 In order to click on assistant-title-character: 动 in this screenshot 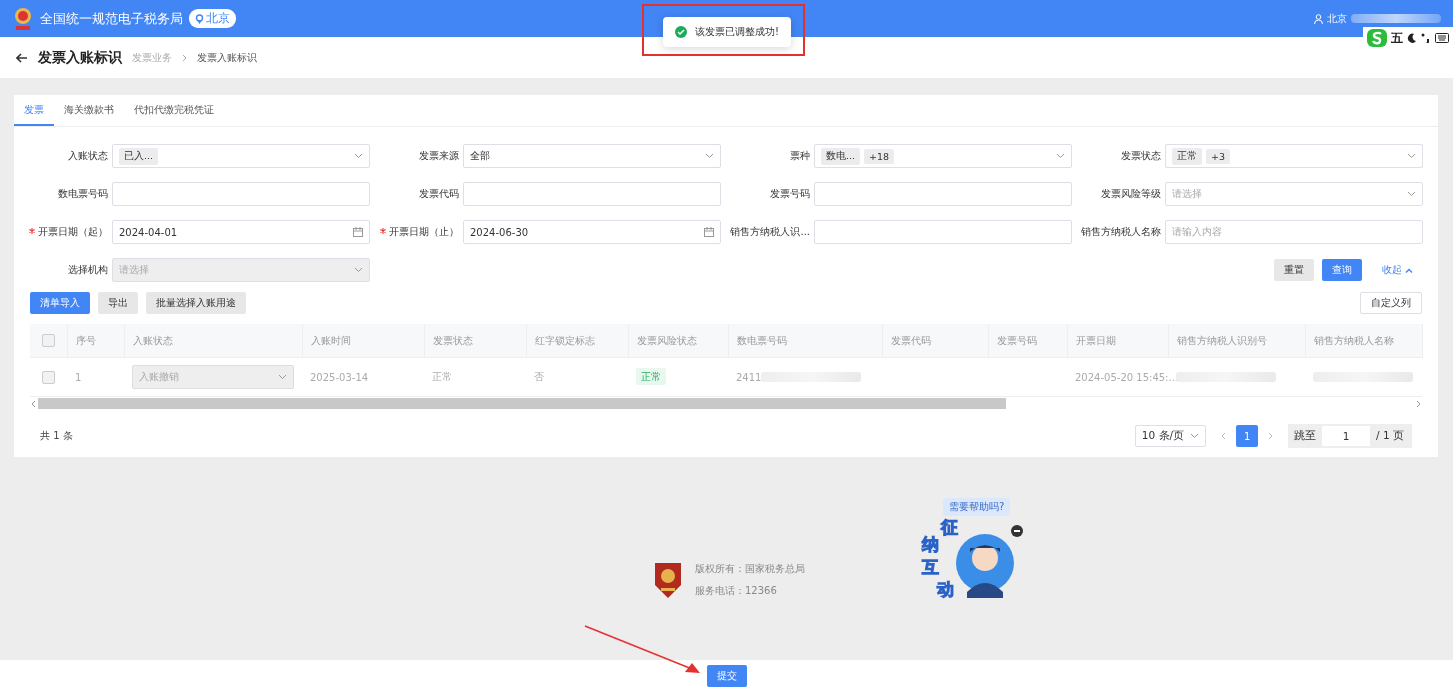, I will do `click(945, 589)`.